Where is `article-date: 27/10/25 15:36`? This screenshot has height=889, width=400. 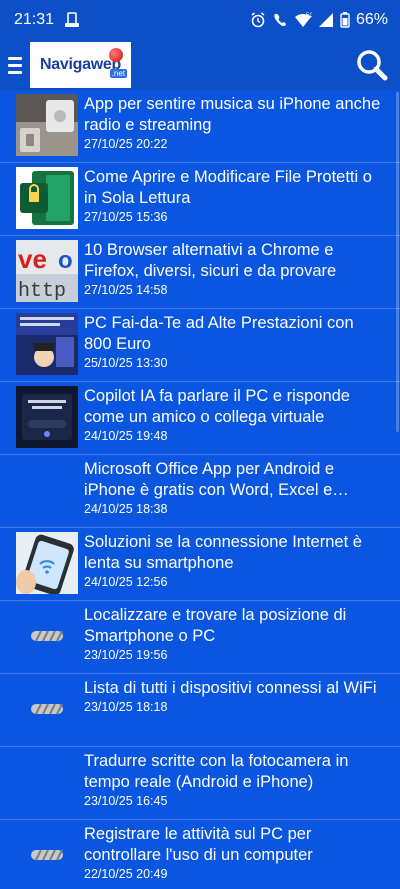
article-date: 27/10/25 15:36 is located at coordinates (126, 217).